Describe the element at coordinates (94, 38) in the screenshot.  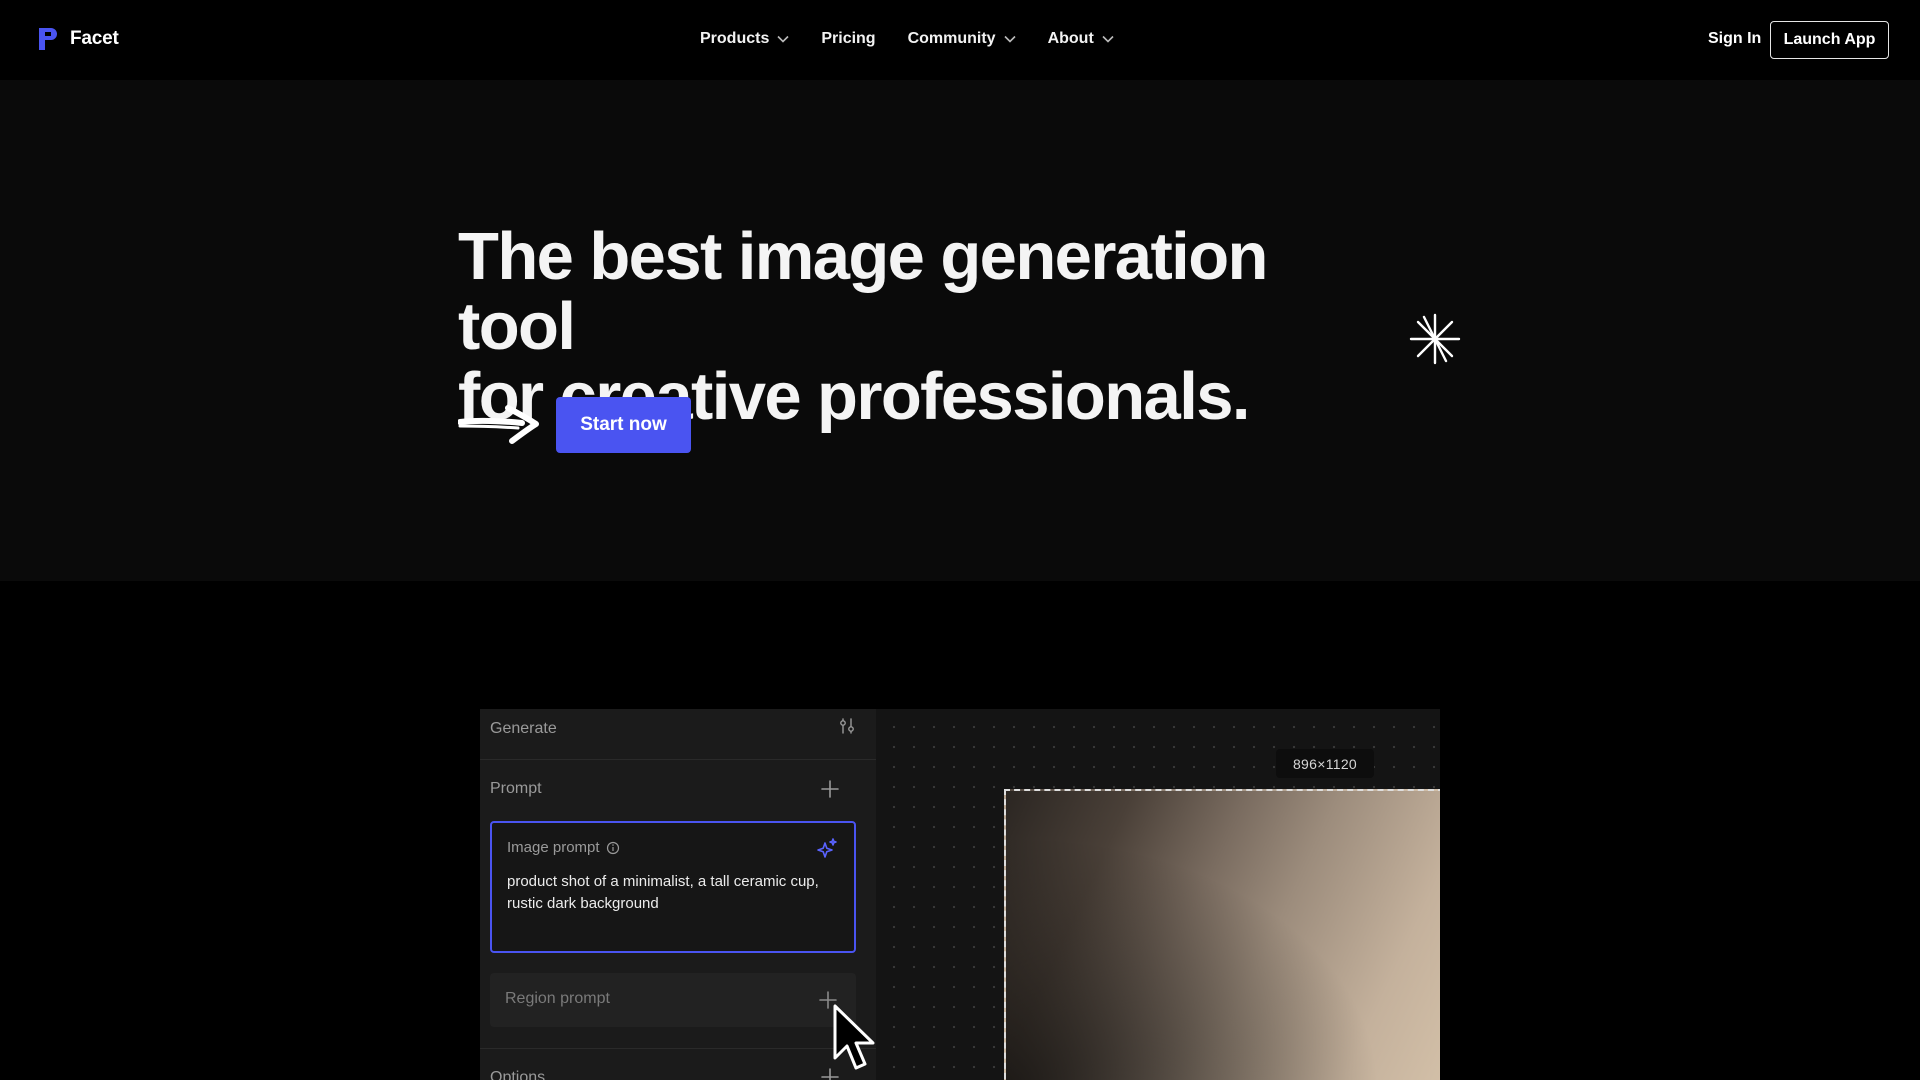
I see `brand-name: Facet` at that location.